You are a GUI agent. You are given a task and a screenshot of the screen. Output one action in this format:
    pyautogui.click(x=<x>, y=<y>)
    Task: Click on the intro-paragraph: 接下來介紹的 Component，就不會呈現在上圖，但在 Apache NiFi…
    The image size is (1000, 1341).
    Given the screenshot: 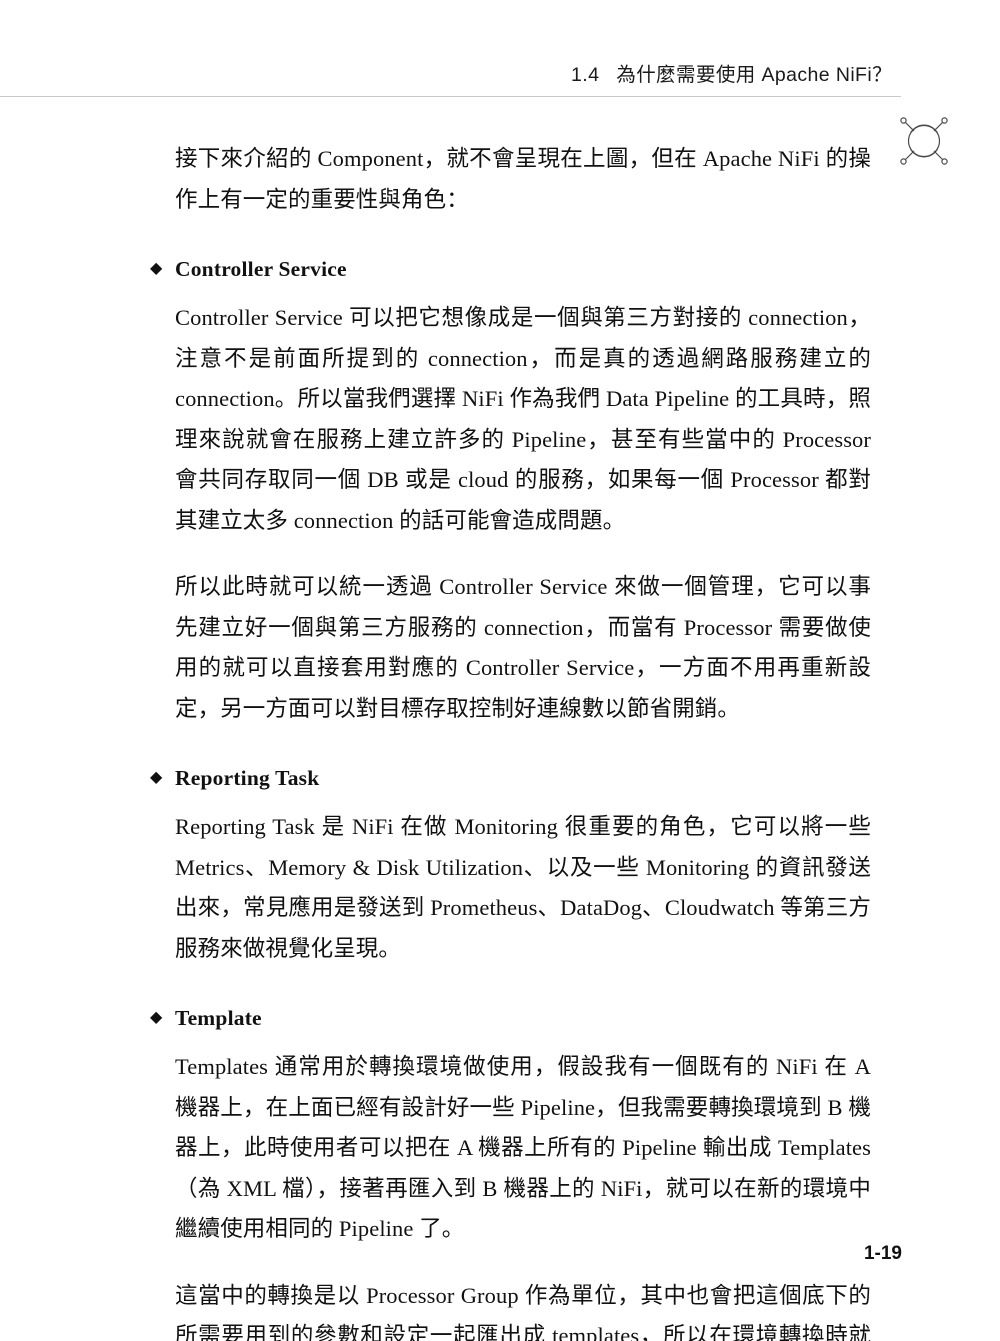 What is the action you would take?
    pyautogui.click(x=523, y=179)
    